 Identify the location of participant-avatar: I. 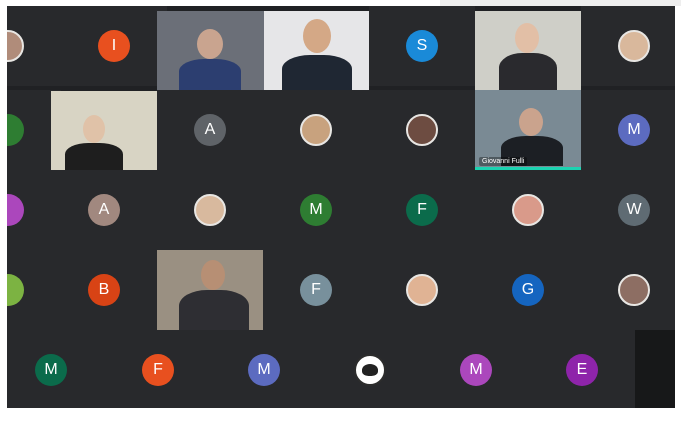
(114, 46).